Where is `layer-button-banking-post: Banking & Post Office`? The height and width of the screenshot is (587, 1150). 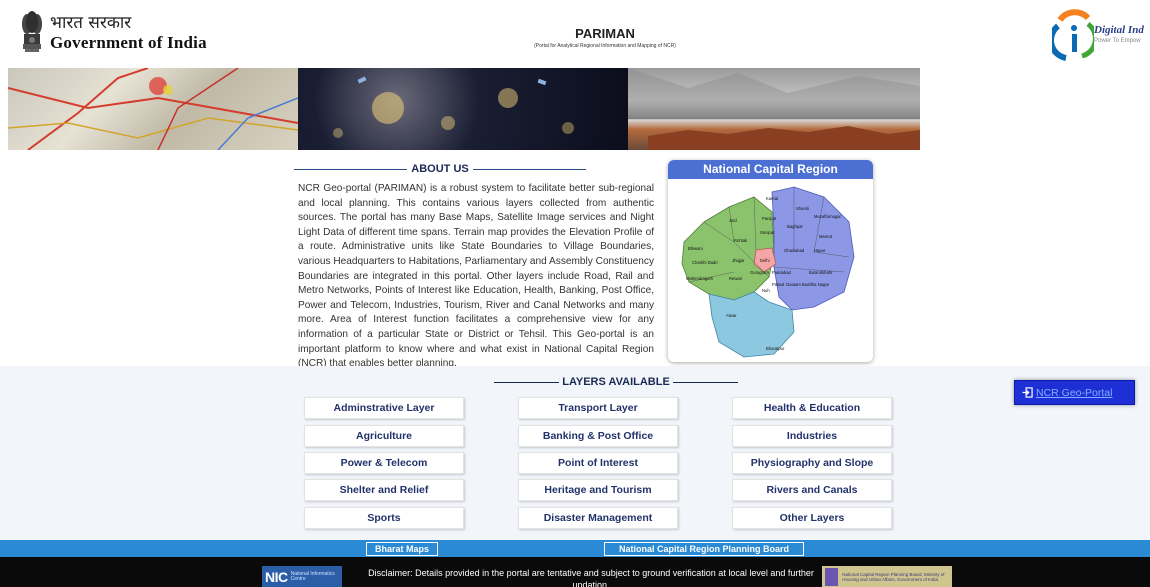 layer-button-banking-post: Banking & Post Office is located at coordinates (598, 436).